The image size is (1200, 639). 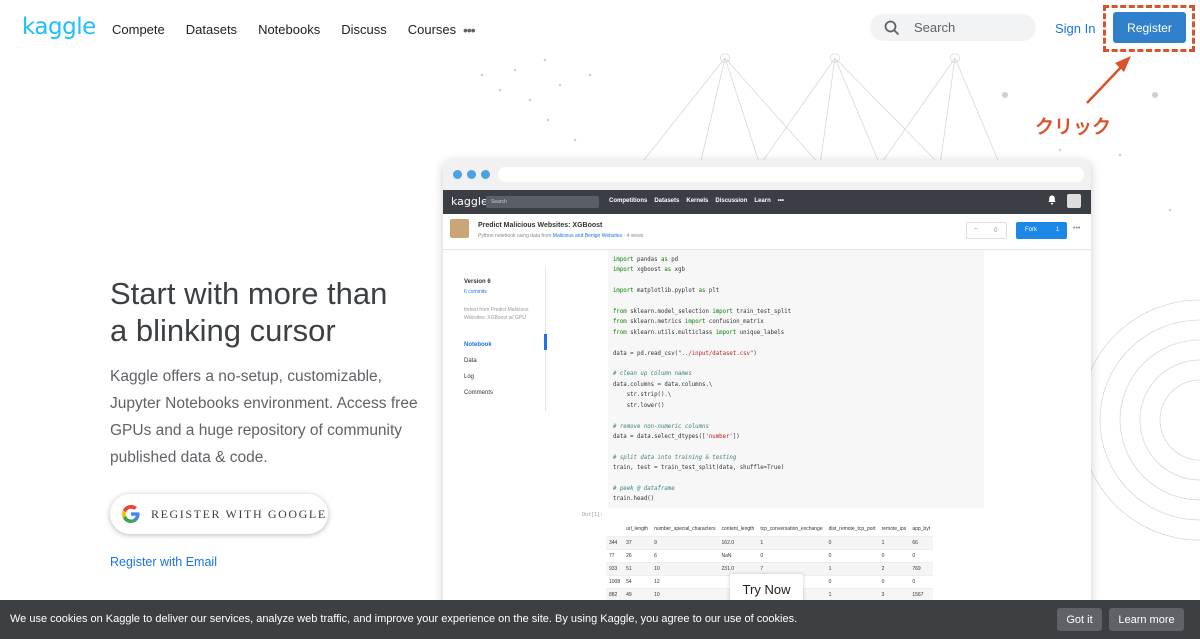 What do you see at coordinates (921, 569) in the screenshot?
I see `table-cell: 769` at bounding box center [921, 569].